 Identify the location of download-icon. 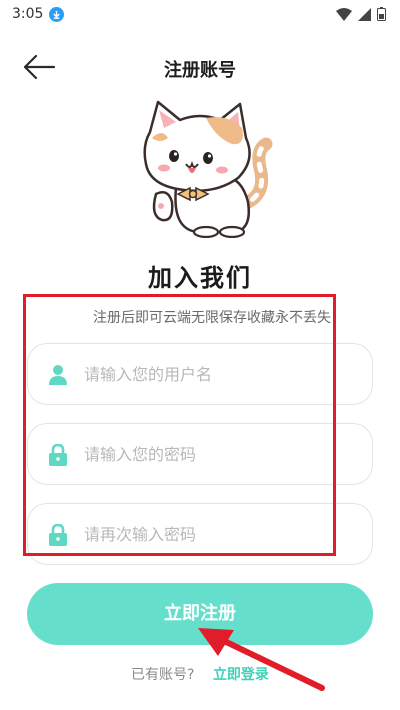
(57, 14).